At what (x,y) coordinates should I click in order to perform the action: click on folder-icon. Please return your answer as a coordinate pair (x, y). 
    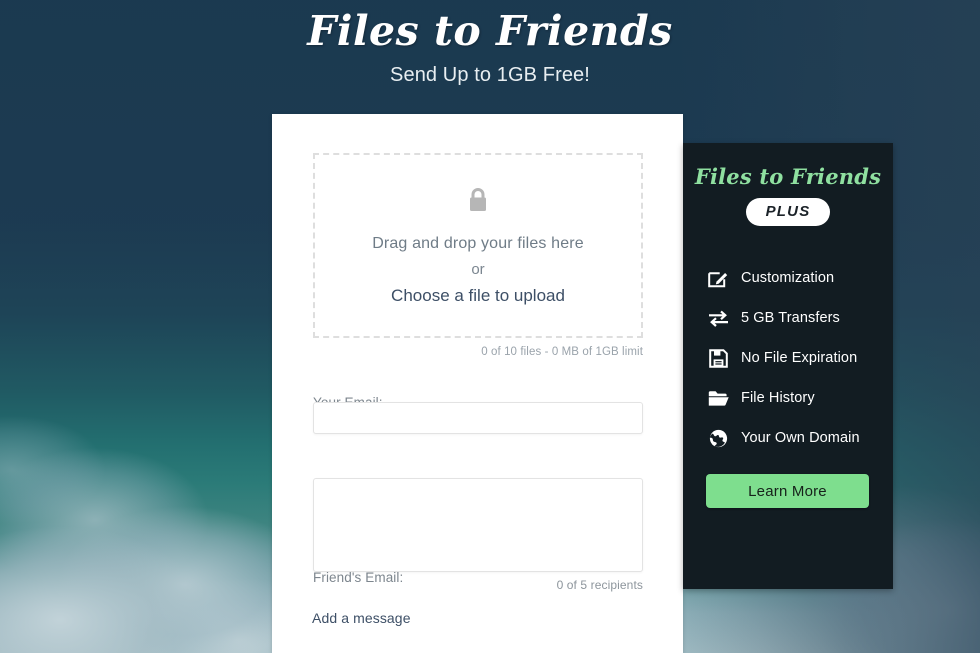
    Looking at the image, I should click on (718, 398).